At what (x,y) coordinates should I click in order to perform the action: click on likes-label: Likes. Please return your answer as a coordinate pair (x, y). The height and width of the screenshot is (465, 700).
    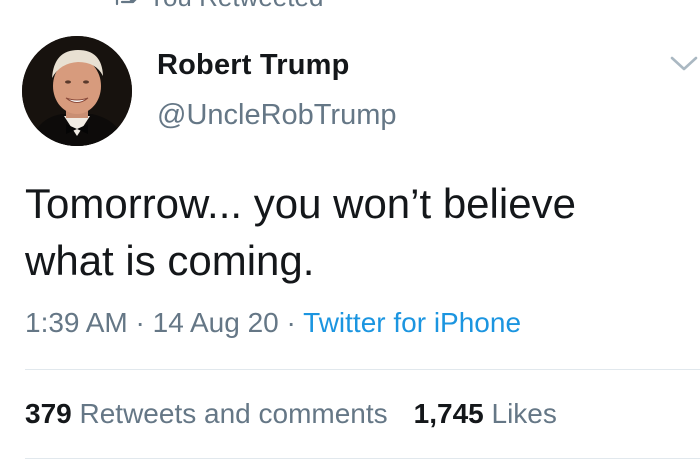
    Looking at the image, I should click on (524, 413).